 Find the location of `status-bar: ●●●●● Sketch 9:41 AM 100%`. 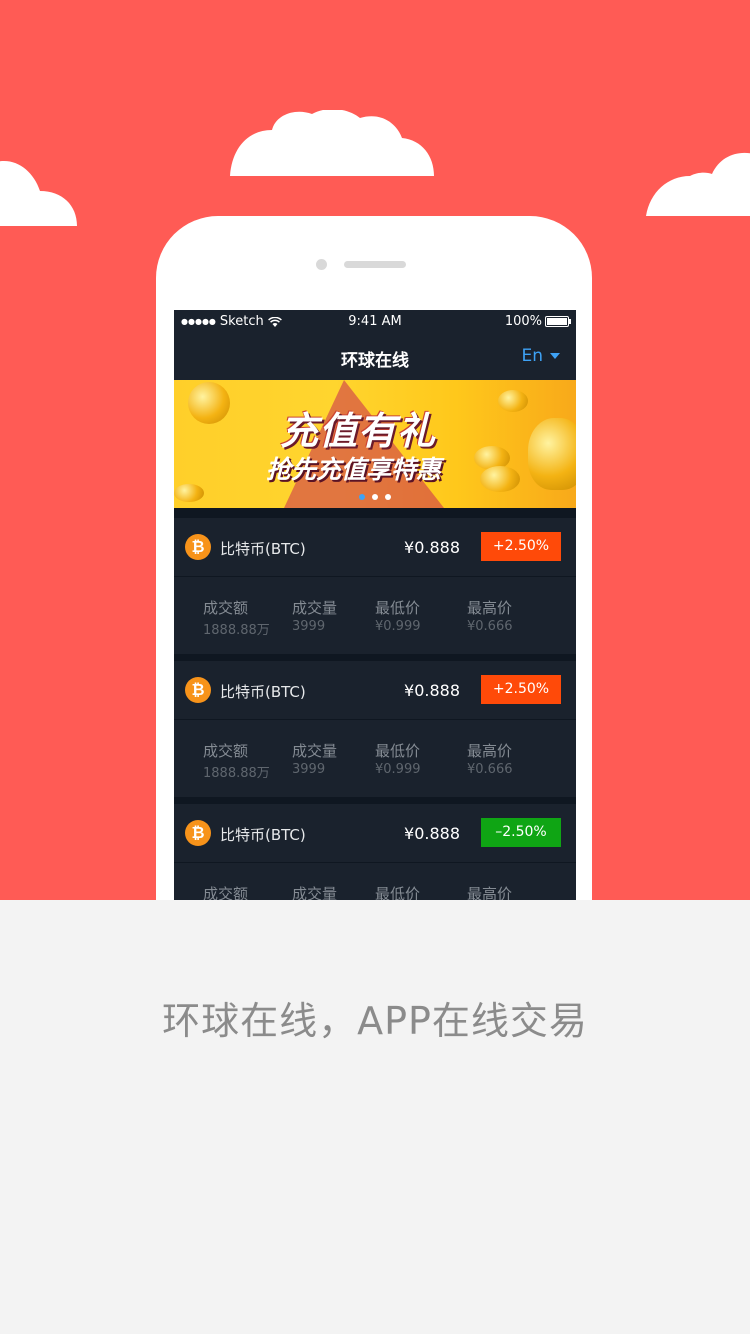

status-bar: ●●●●● Sketch 9:41 AM 100% is located at coordinates (375, 322).